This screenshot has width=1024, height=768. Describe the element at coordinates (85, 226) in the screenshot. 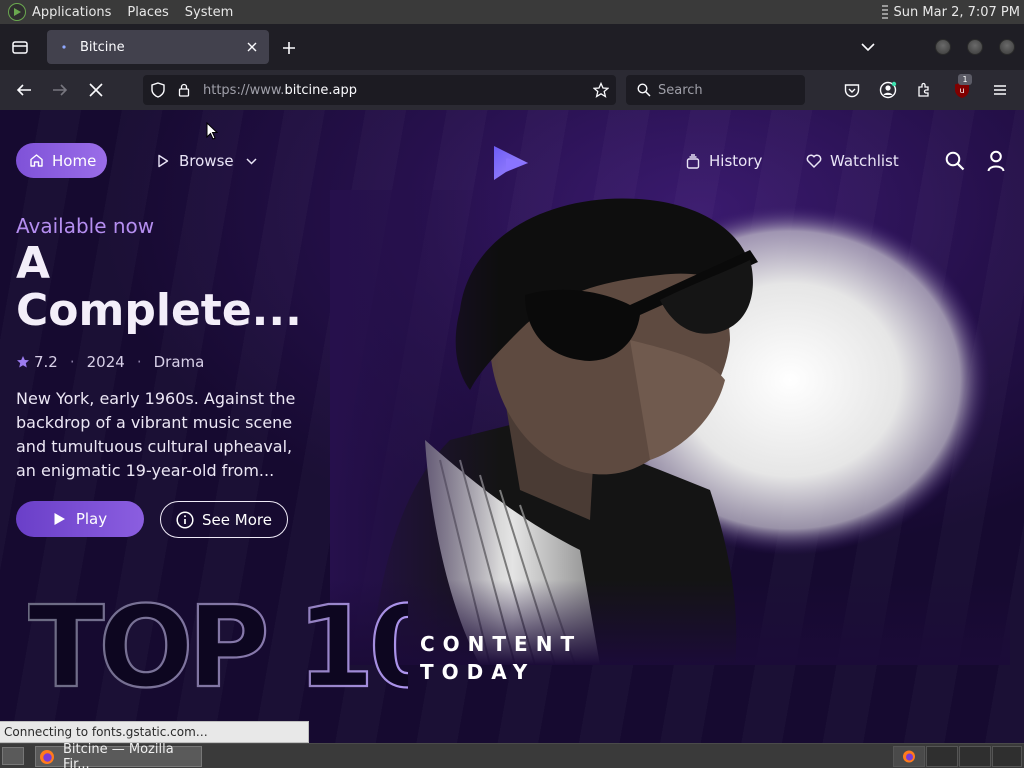

I see `hero-eyebrow: Available now` at that location.